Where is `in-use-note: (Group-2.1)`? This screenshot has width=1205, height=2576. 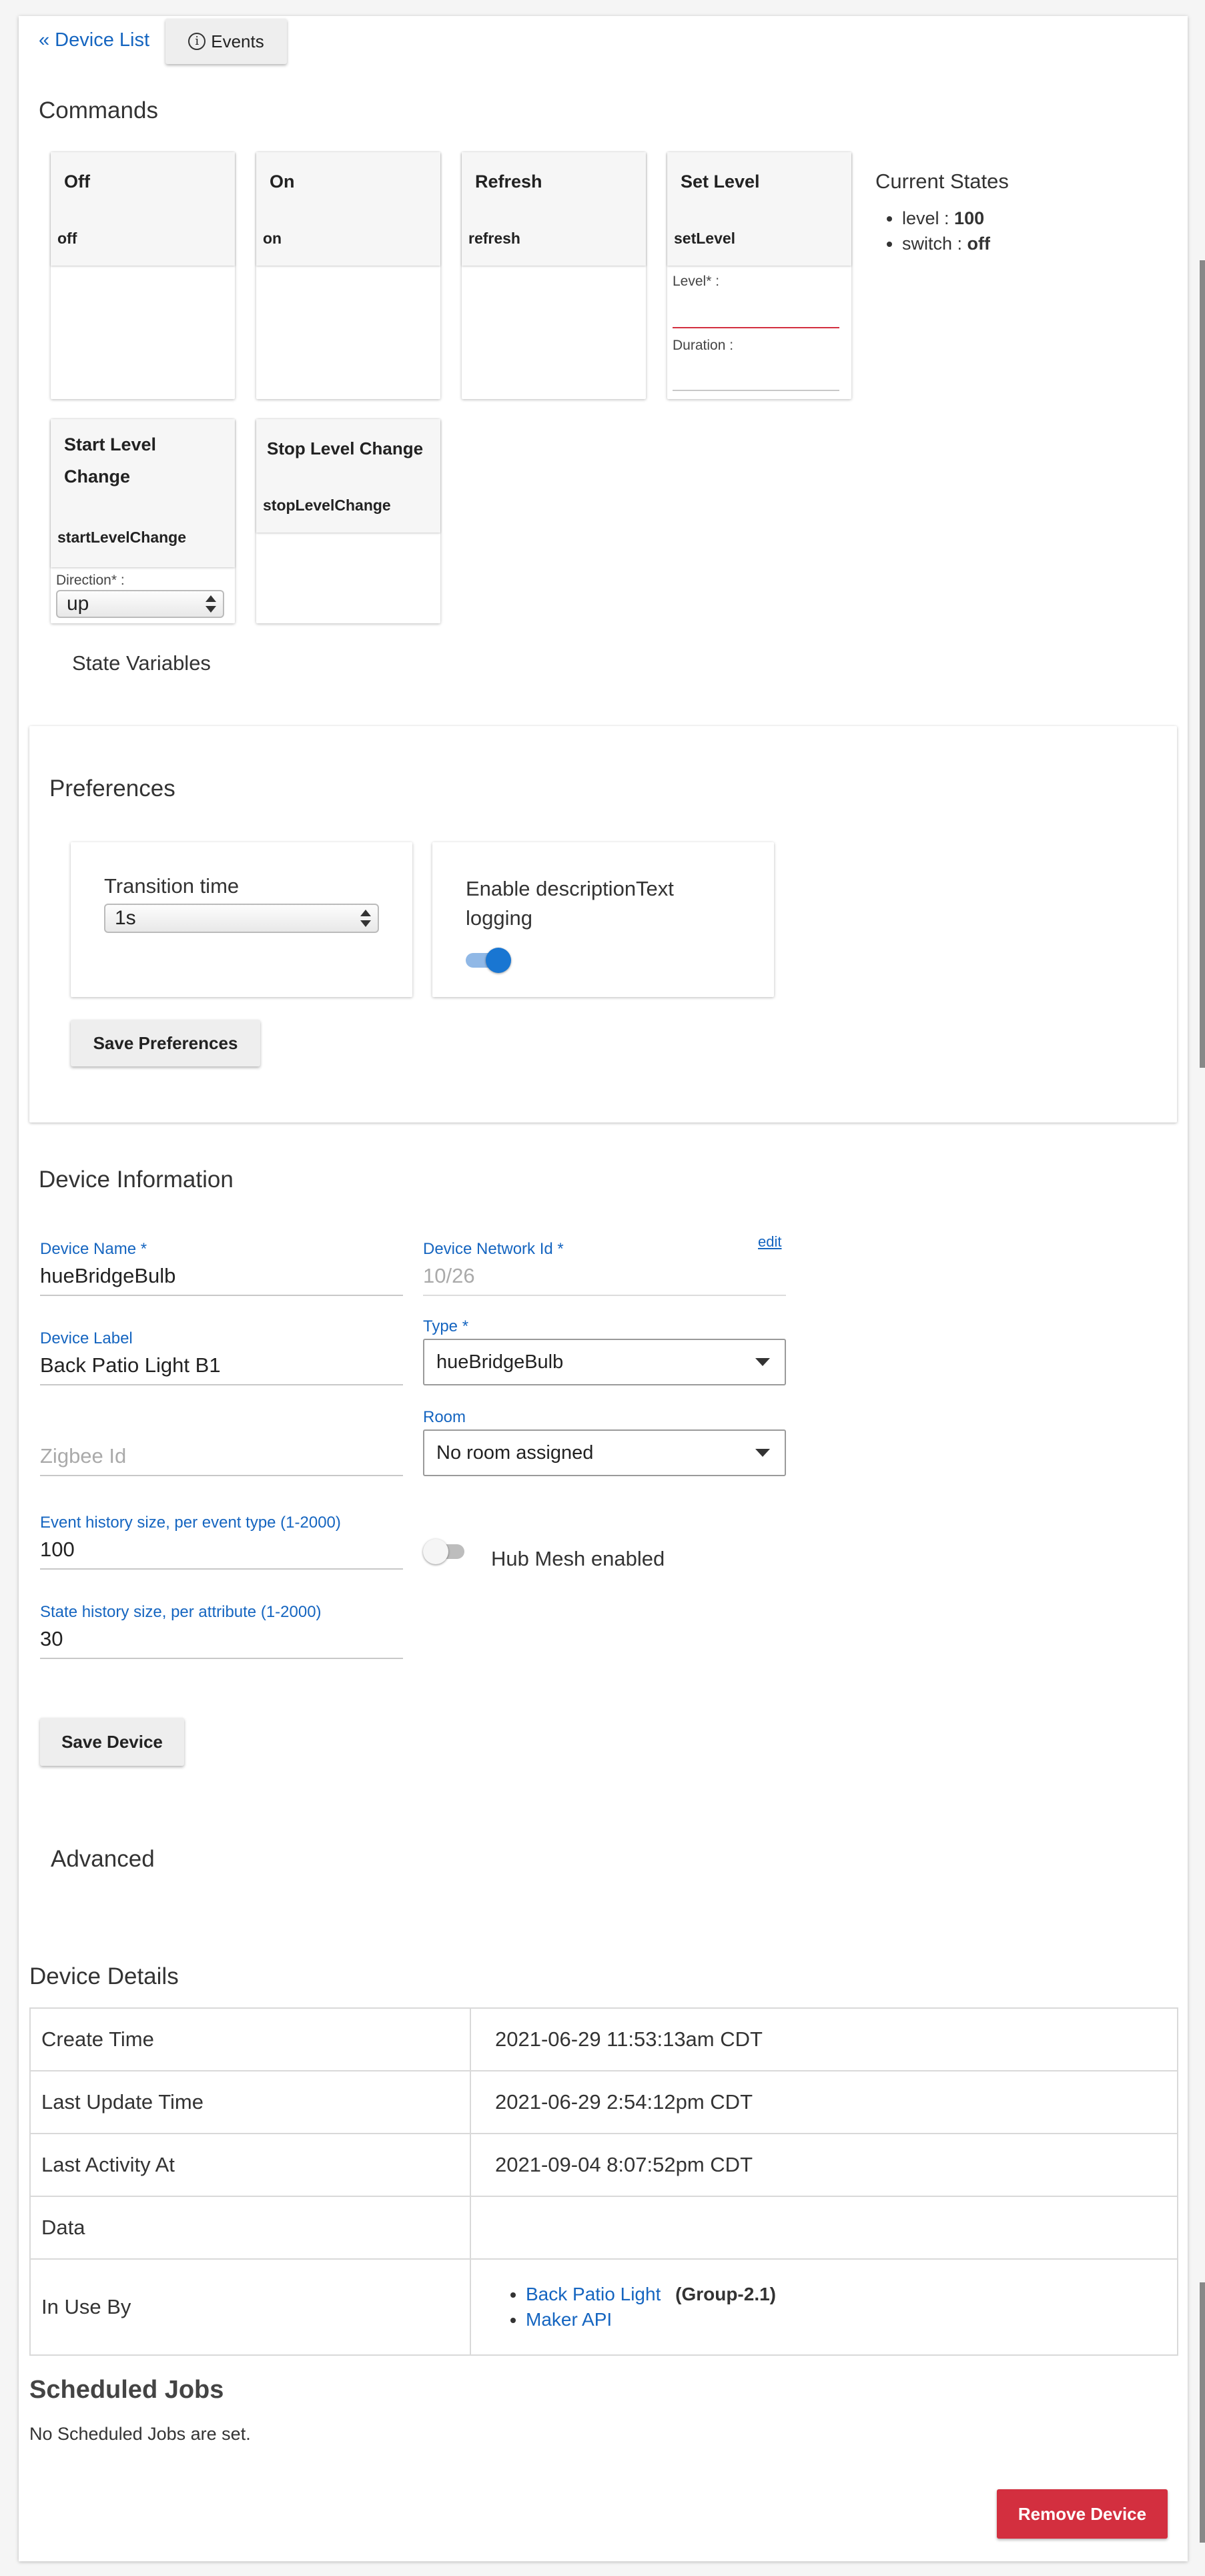 in-use-note: (Group-2.1) is located at coordinates (726, 2294).